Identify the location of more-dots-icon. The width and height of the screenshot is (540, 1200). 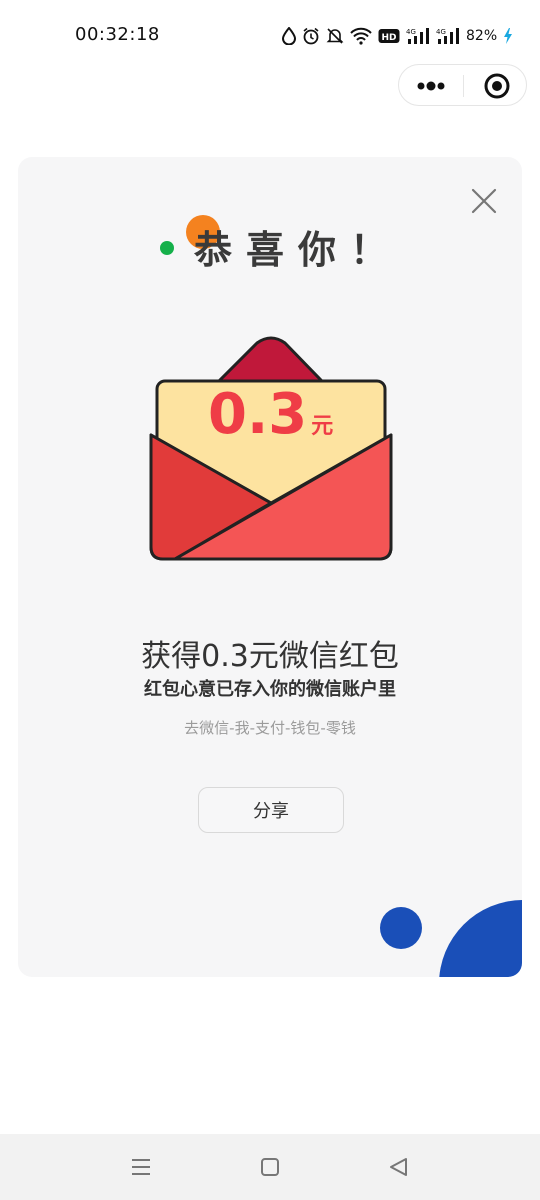
(431, 86).